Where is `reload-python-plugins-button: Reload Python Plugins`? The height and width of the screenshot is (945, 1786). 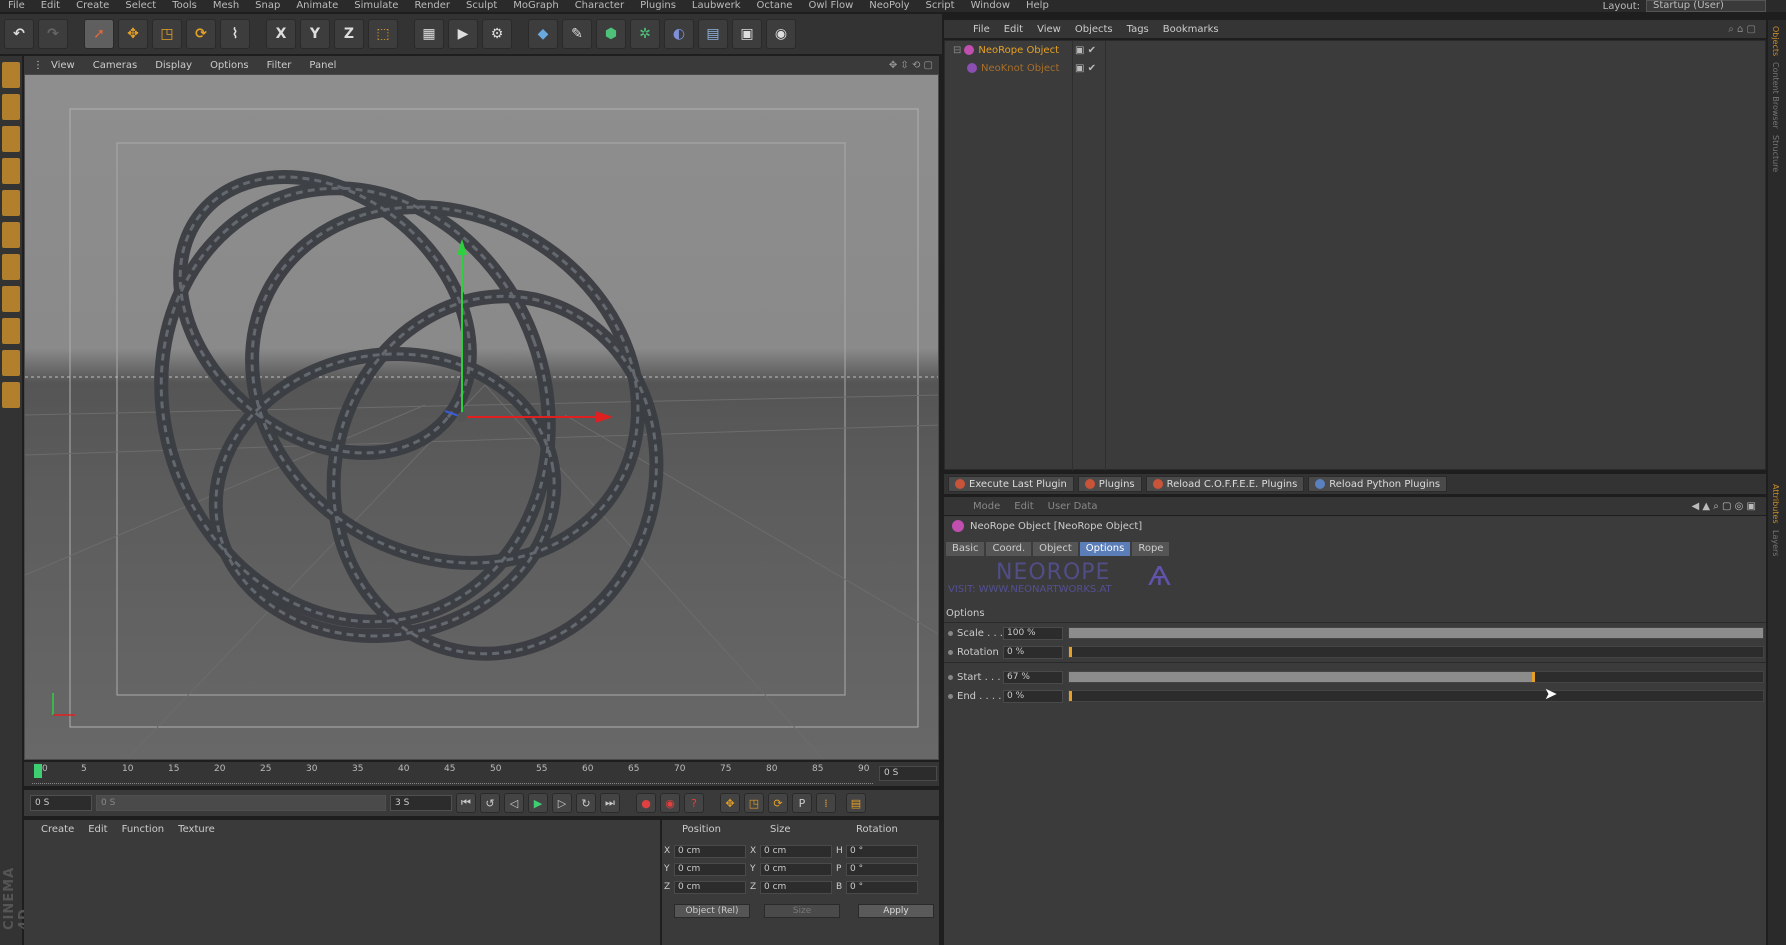 reload-python-plugins-button: Reload Python Plugins is located at coordinates (1378, 484).